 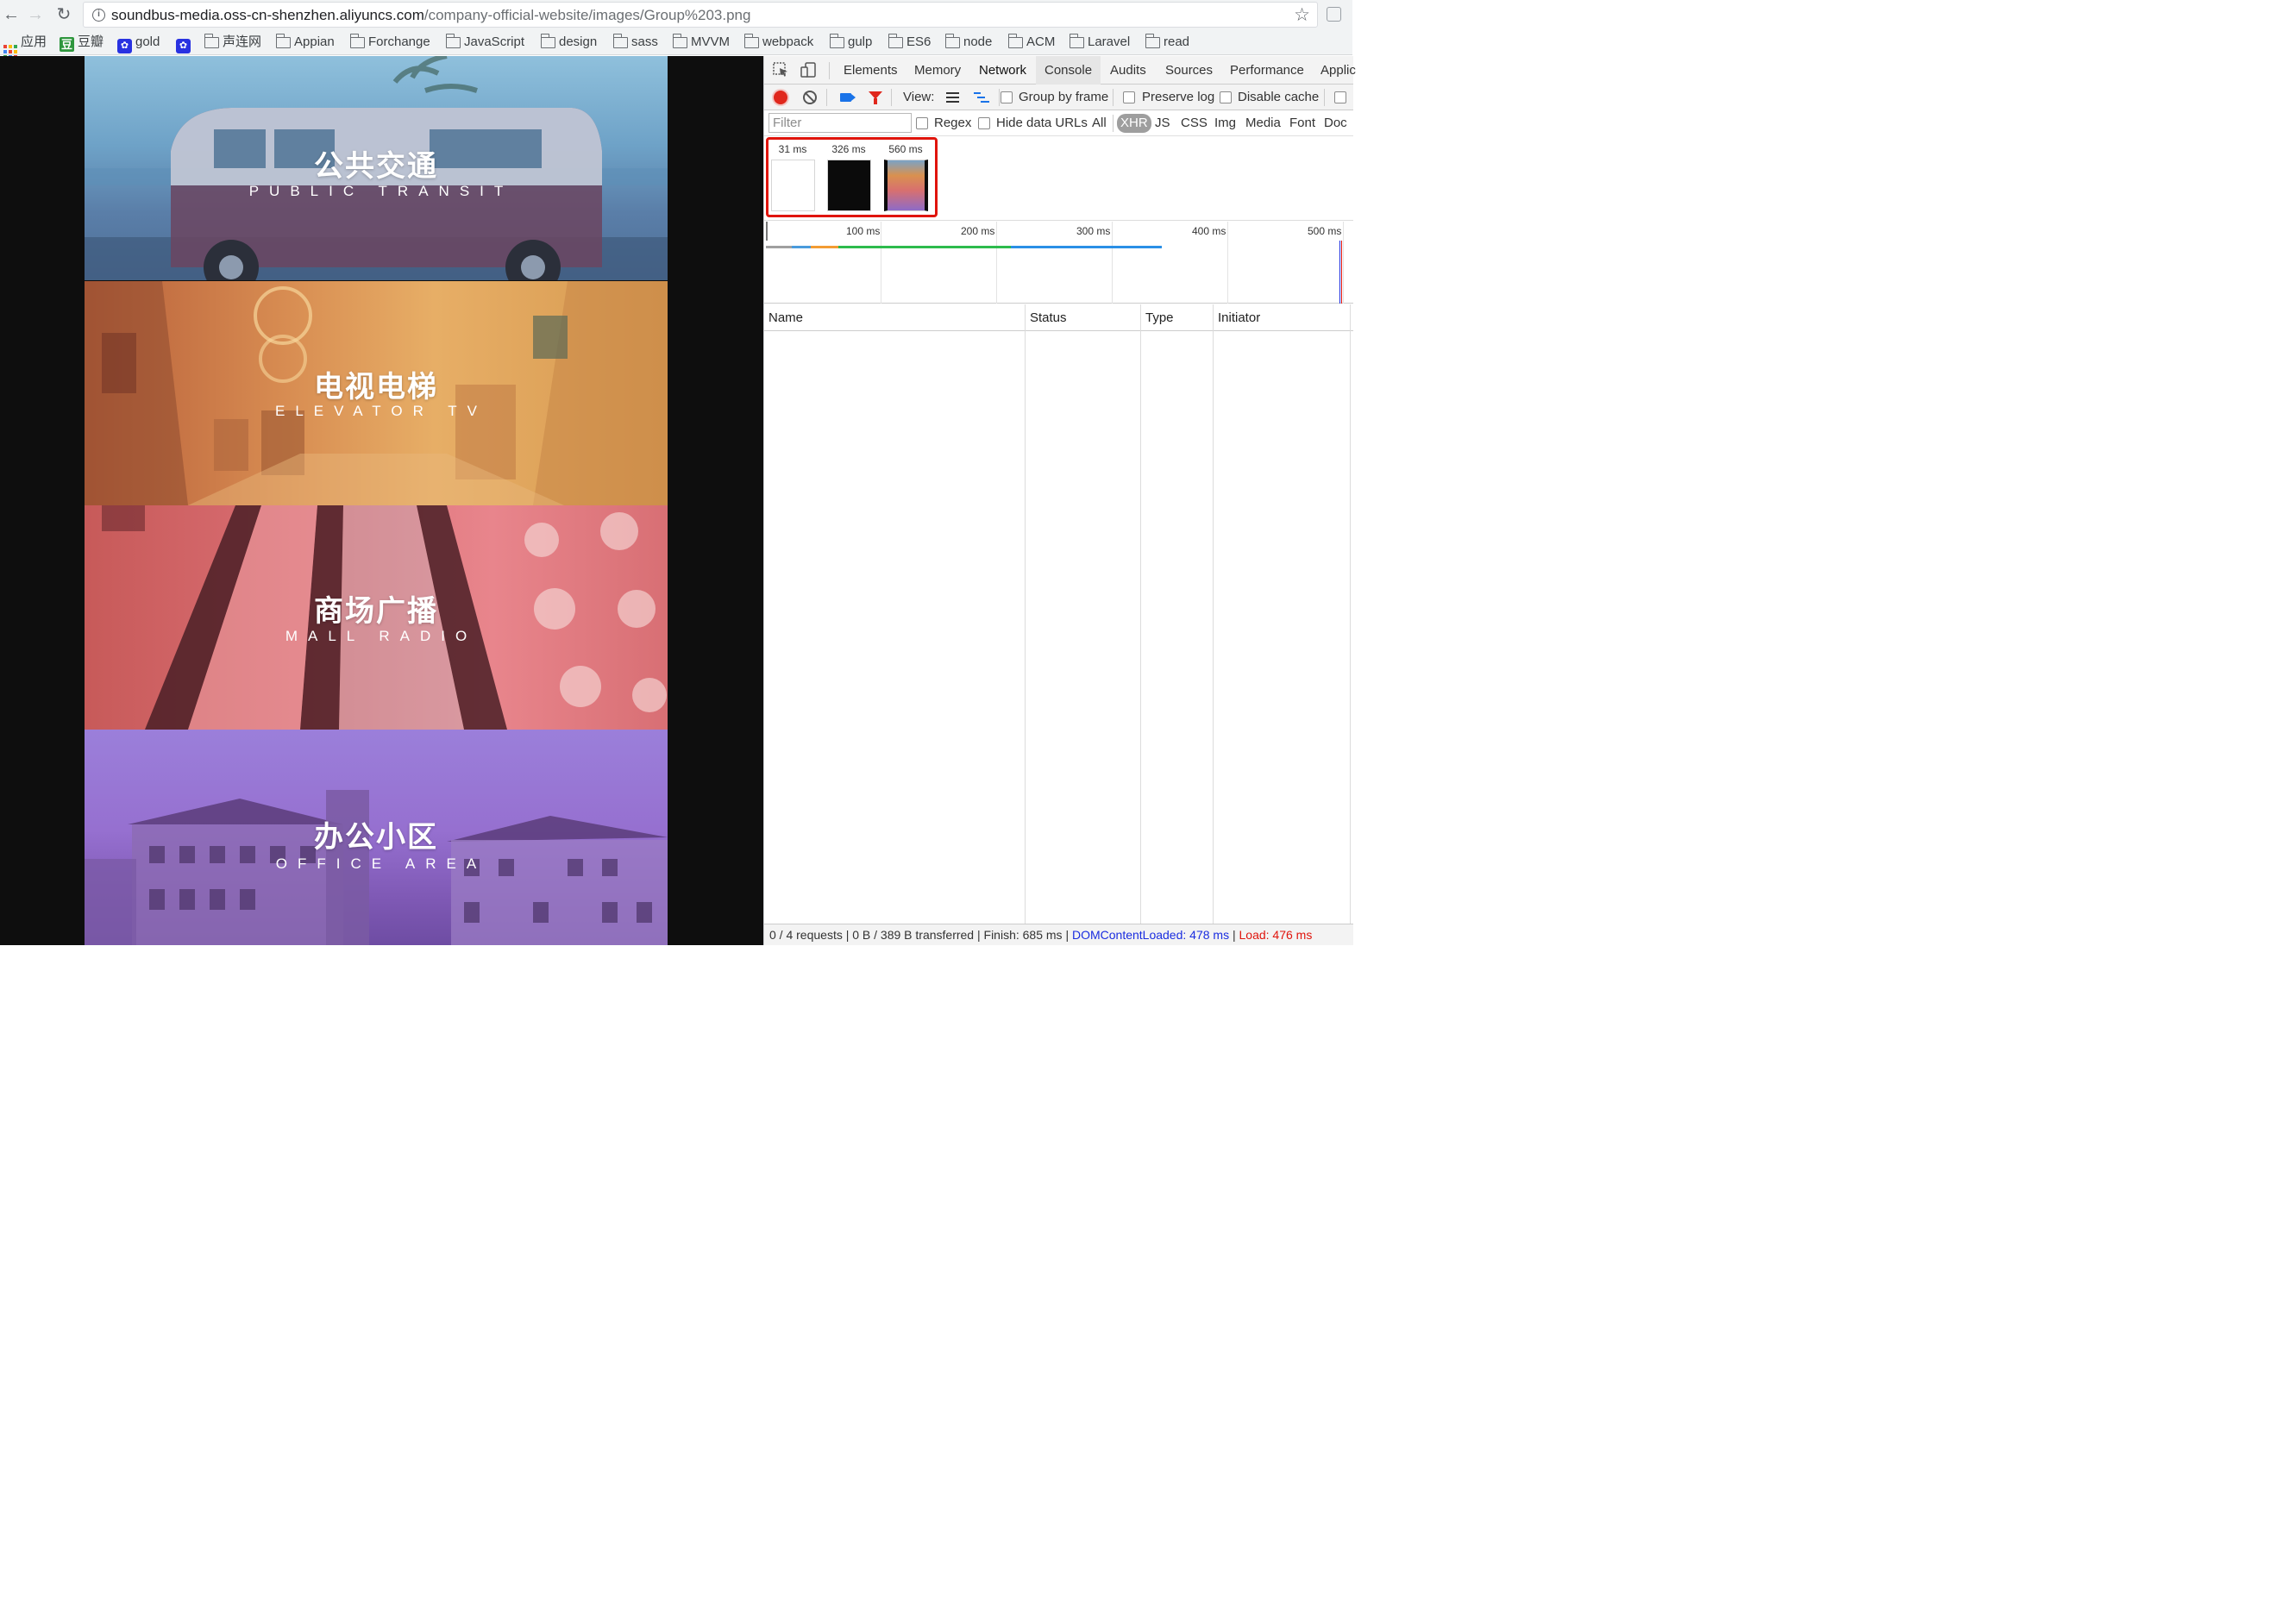 I want to click on bookmark-folder-gulp: gulp, so click(x=850, y=42).